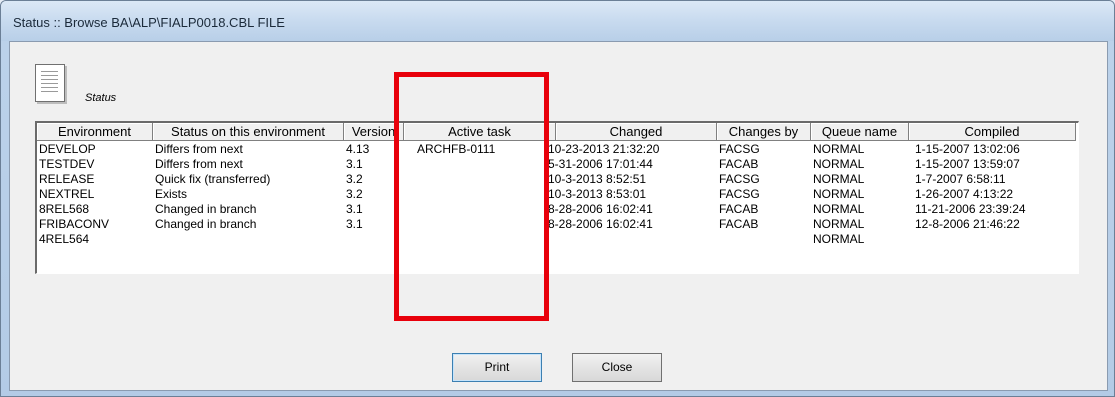 The width and height of the screenshot is (1115, 397). I want to click on cell-changed: 5-31-2006 17:01:44, so click(600, 164).